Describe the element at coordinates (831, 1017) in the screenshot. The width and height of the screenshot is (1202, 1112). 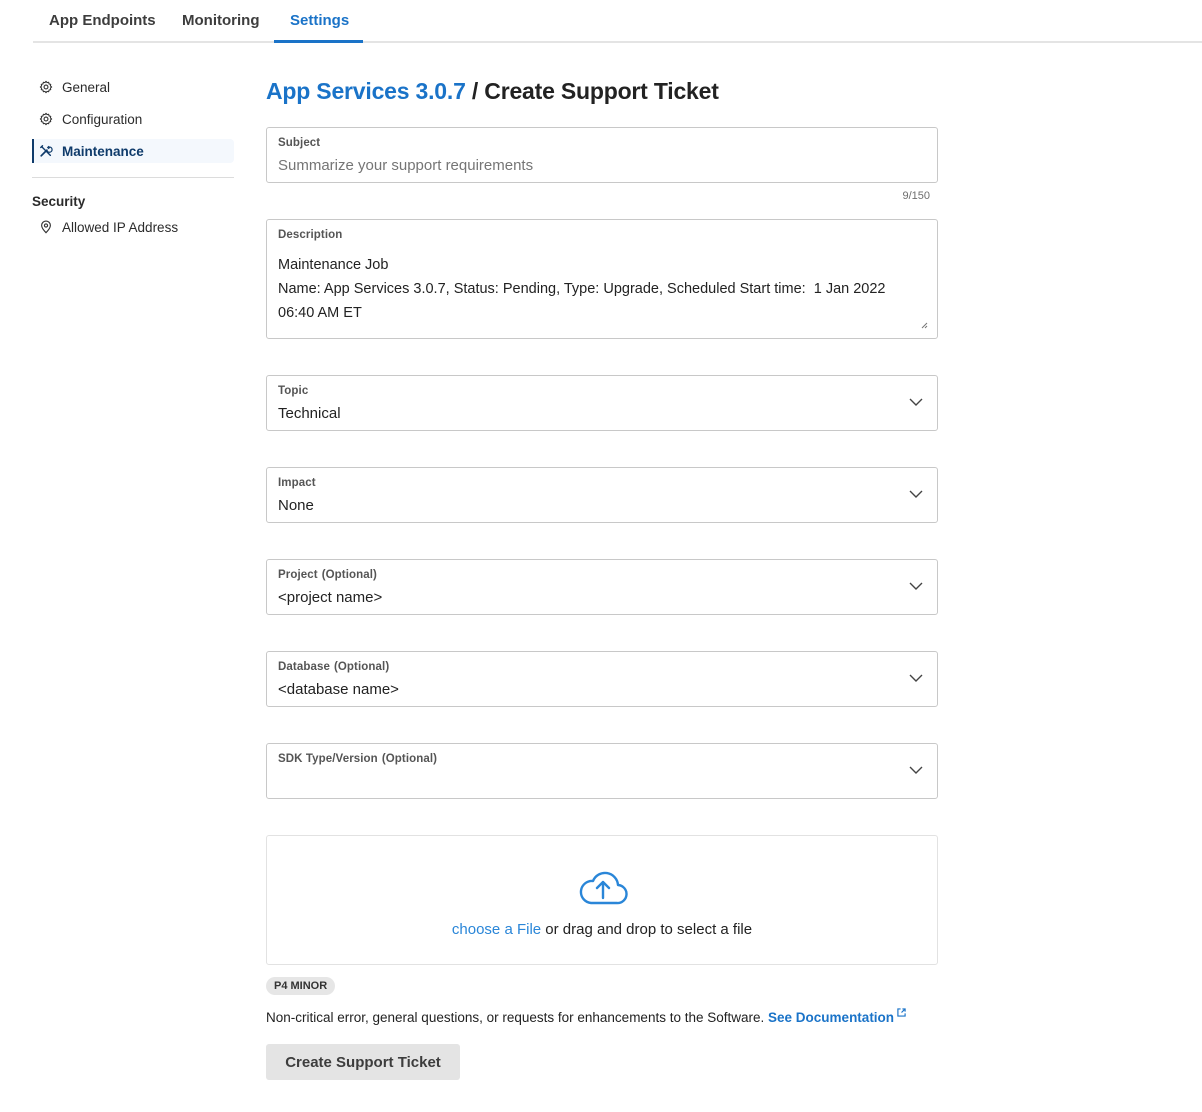
I see `see-documentation-link: See Documentation` at that location.